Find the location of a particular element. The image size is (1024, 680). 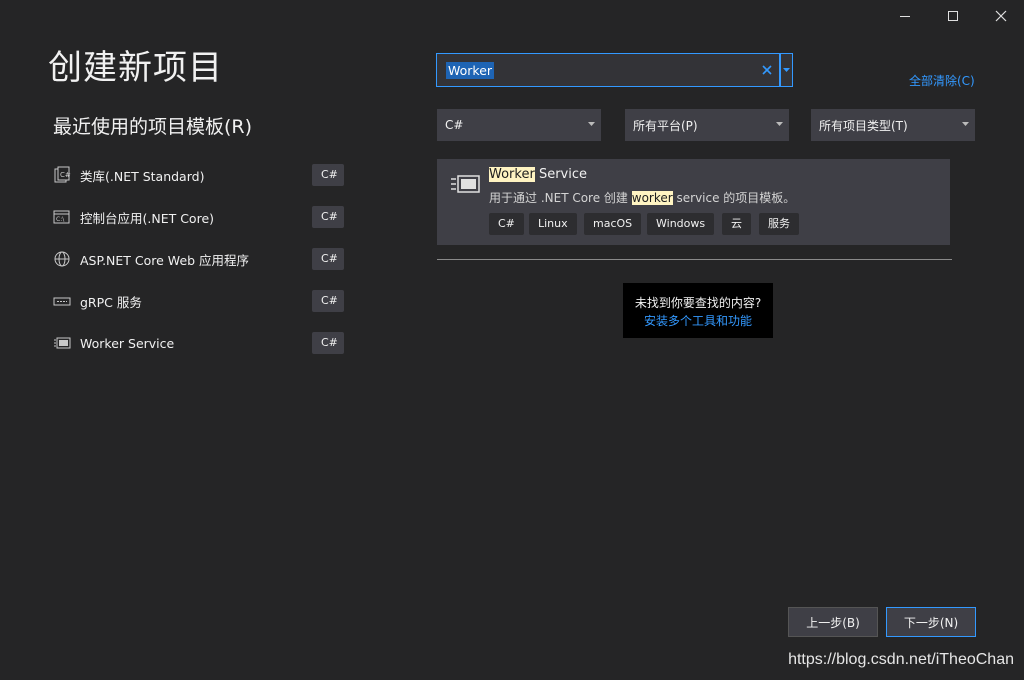

results-divider is located at coordinates (694, 259).